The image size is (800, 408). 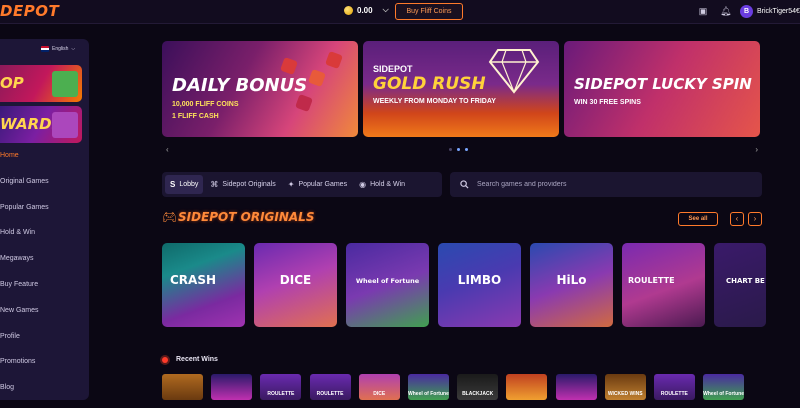 I want to click on tab-sidepot-originals: ⌘ Sidepot Originals, so click(x=242, y=184).